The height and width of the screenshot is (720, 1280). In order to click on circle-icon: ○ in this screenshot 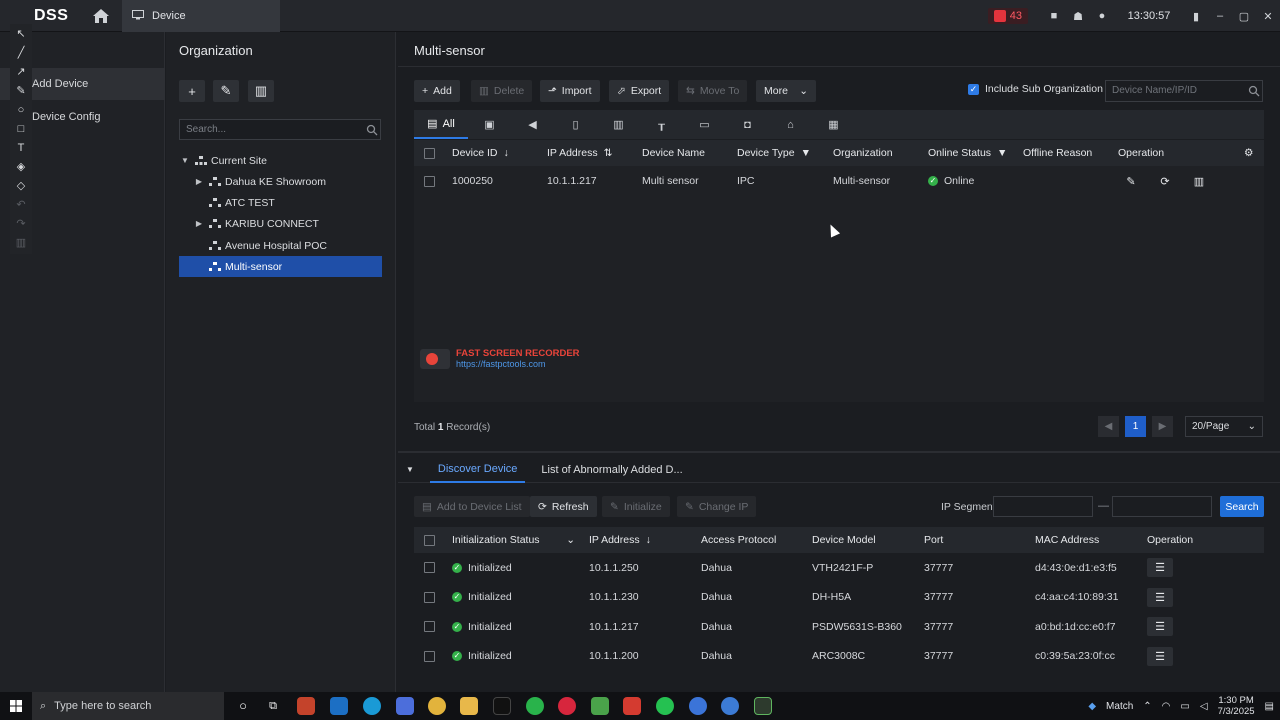, I will do `click(21, 109)`.